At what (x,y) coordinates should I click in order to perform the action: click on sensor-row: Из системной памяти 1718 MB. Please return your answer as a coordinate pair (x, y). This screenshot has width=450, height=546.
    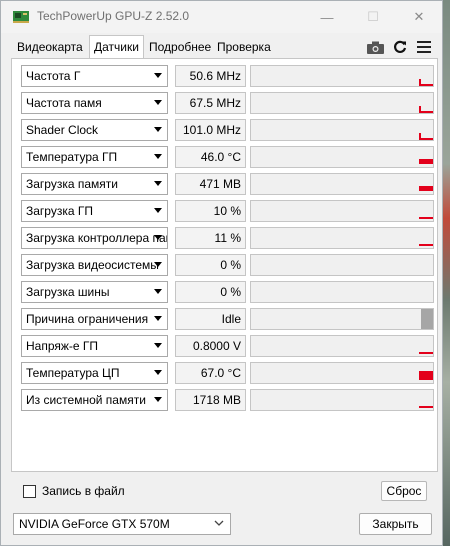
    Looking at the image, I should click on (227, 400).